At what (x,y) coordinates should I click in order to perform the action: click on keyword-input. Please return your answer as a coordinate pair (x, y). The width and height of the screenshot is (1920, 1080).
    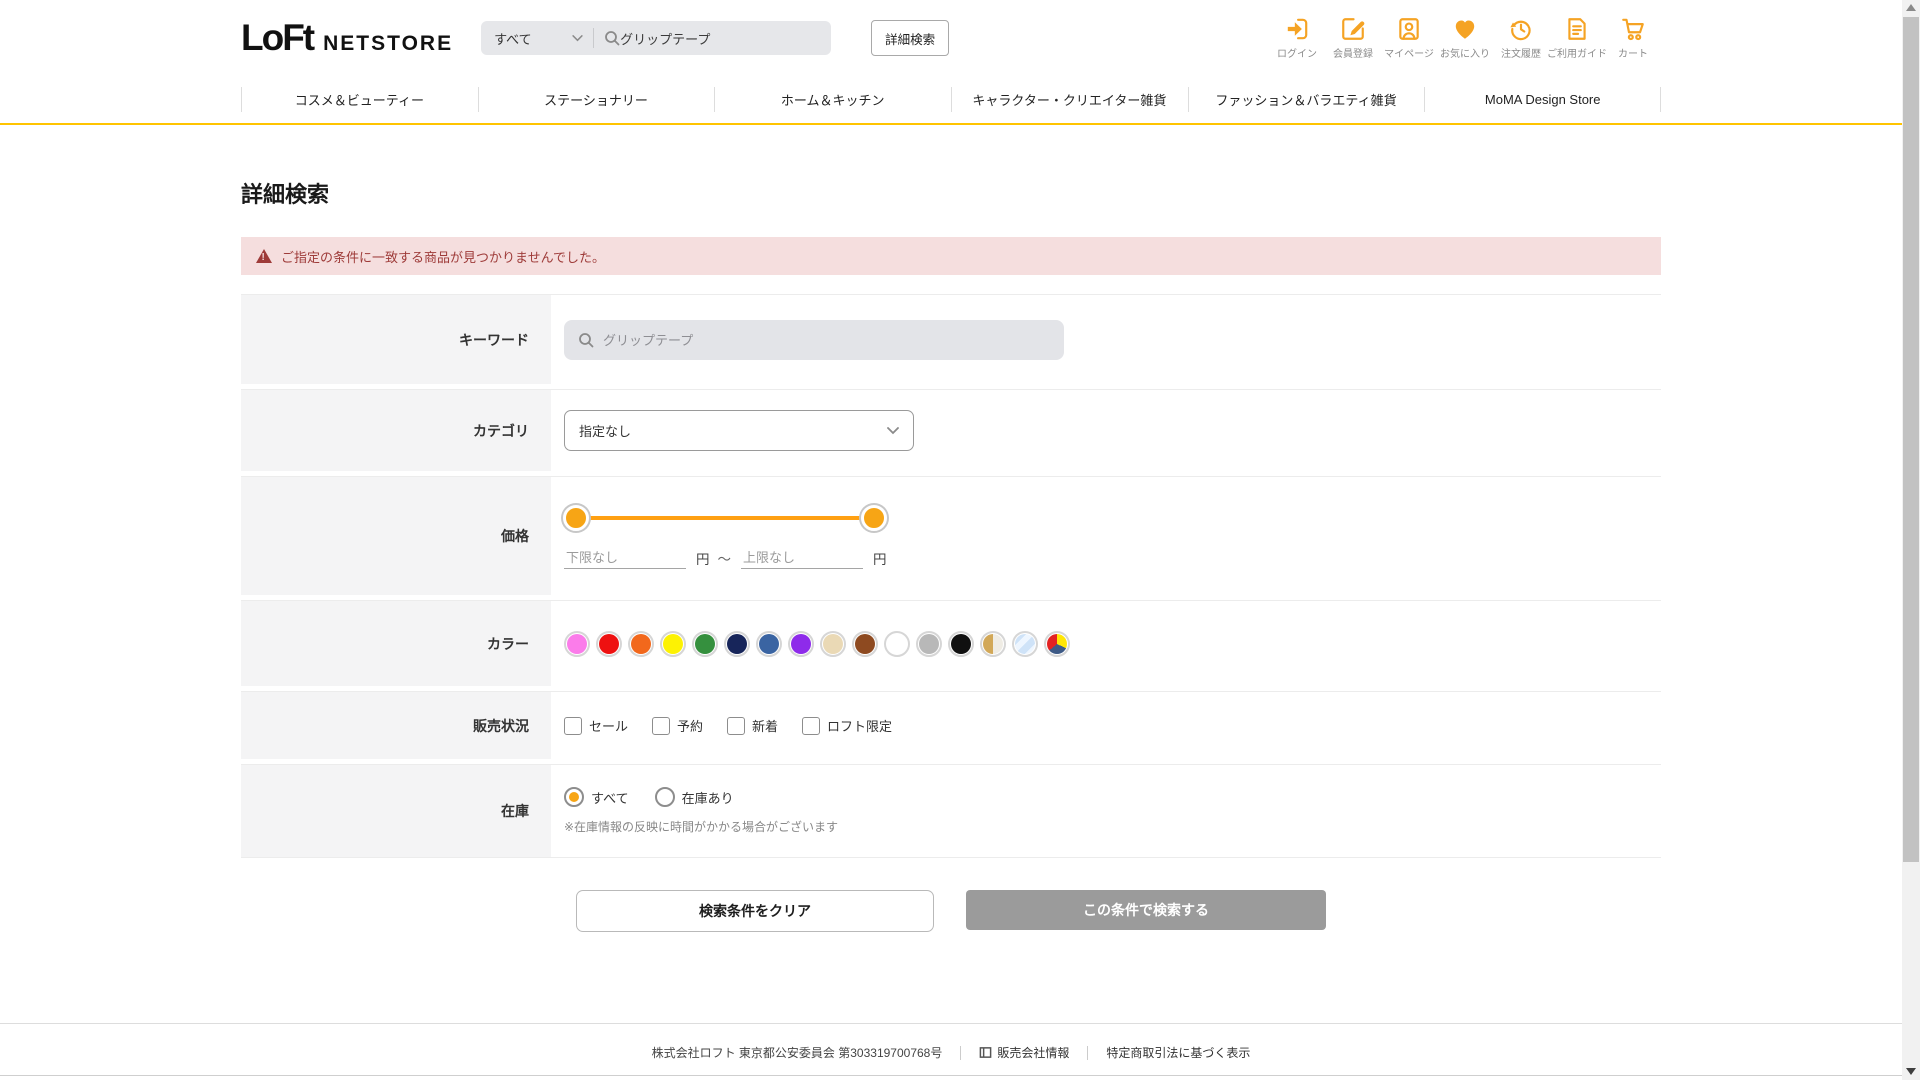
    Looking at the image, I should click on (813, 339).